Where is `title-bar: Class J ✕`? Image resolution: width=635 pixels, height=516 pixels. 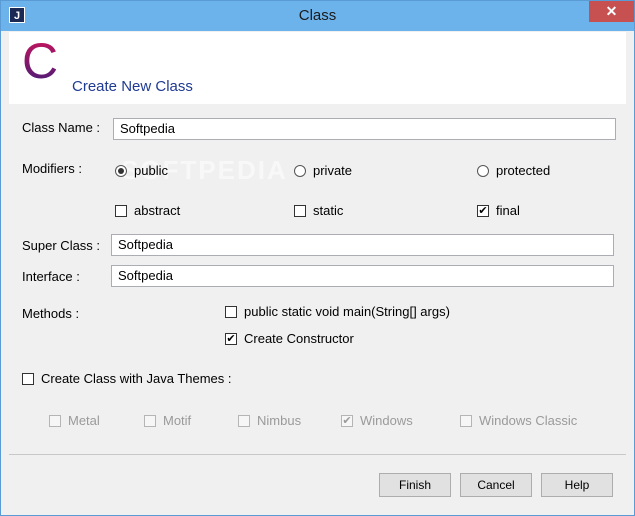 title-bar: Class J ✕ is located at coordinates (317, 16).